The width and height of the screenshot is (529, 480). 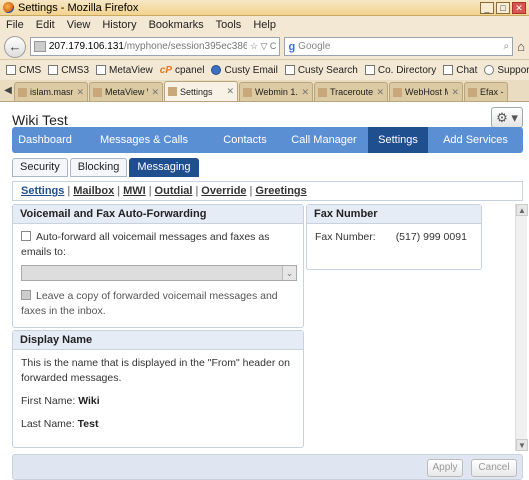 What do you see at coordinates (15, 25) in the screenshot?
I see `menu-file: File` at bounding box center [15, 25].